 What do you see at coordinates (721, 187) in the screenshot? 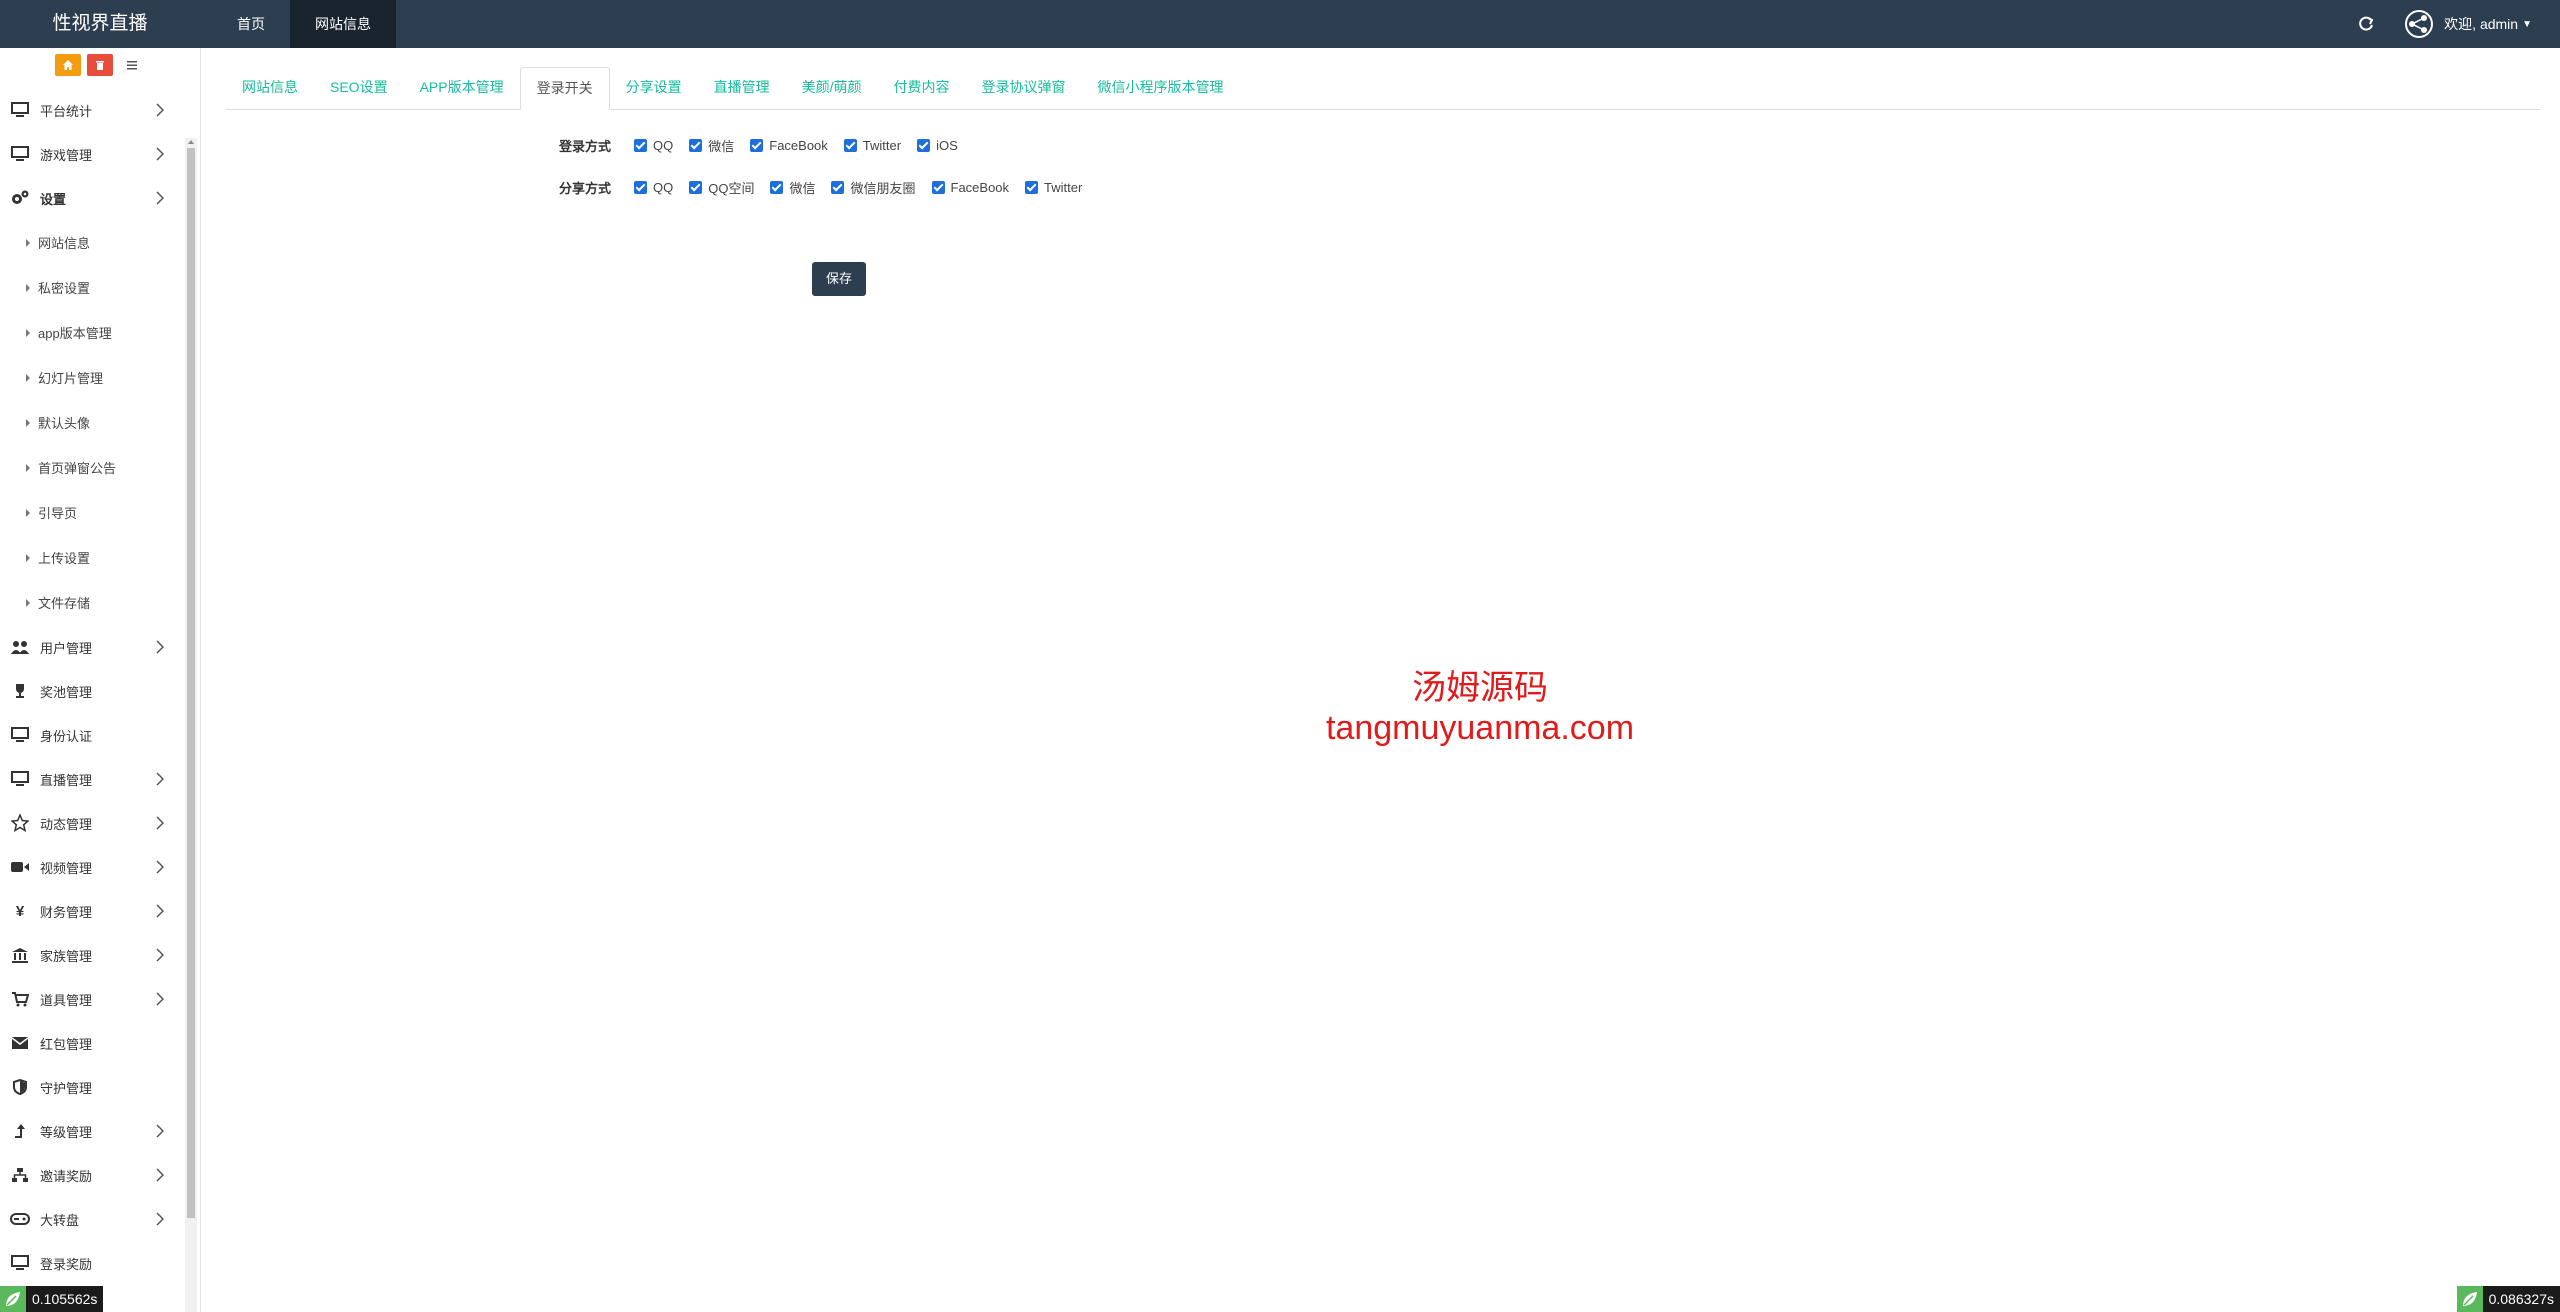
I see `checkbox-share-qzone: QQ空间` at bounding box center [721, 187].